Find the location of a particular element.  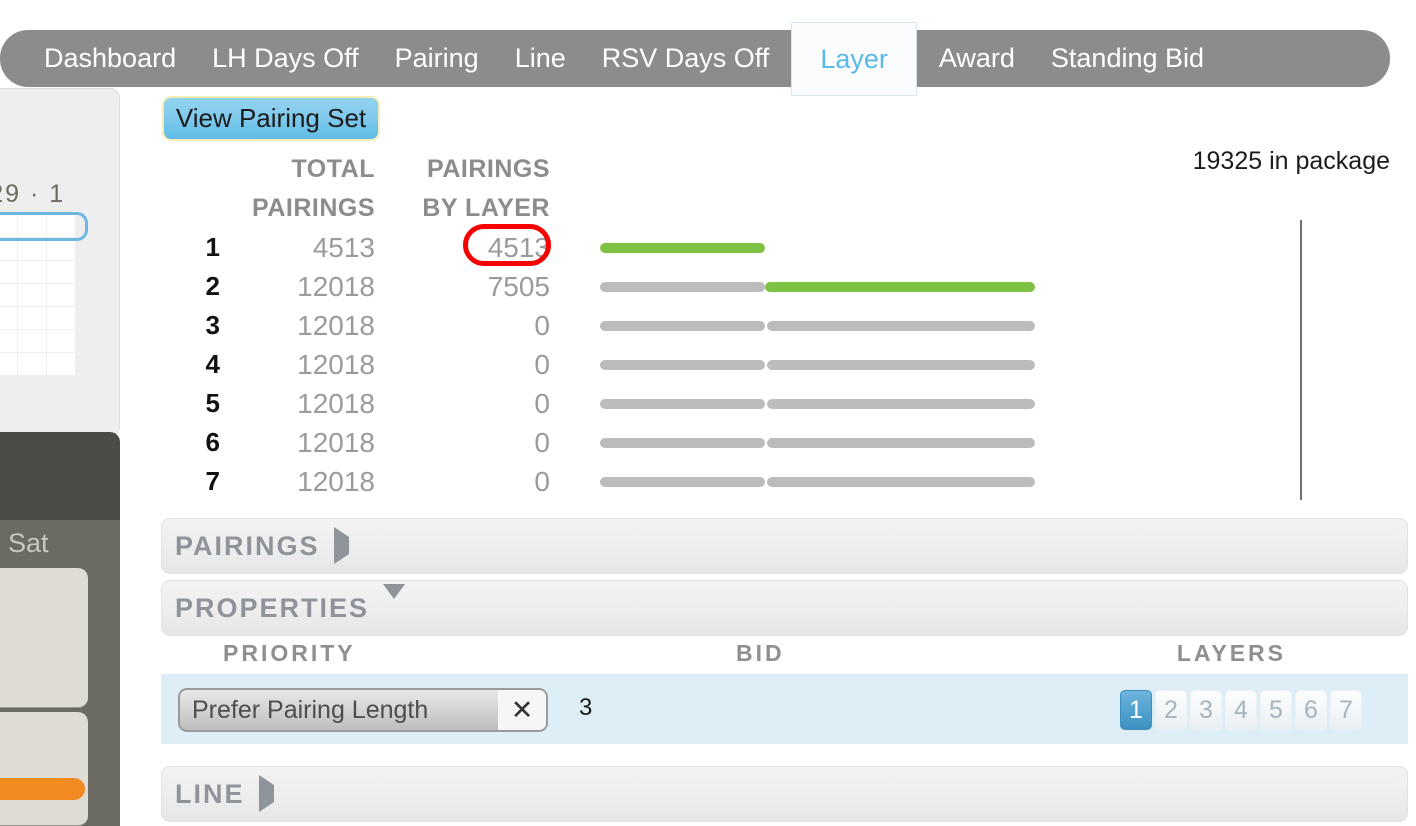

day-card: 6 is located at coordinates (44, 638).